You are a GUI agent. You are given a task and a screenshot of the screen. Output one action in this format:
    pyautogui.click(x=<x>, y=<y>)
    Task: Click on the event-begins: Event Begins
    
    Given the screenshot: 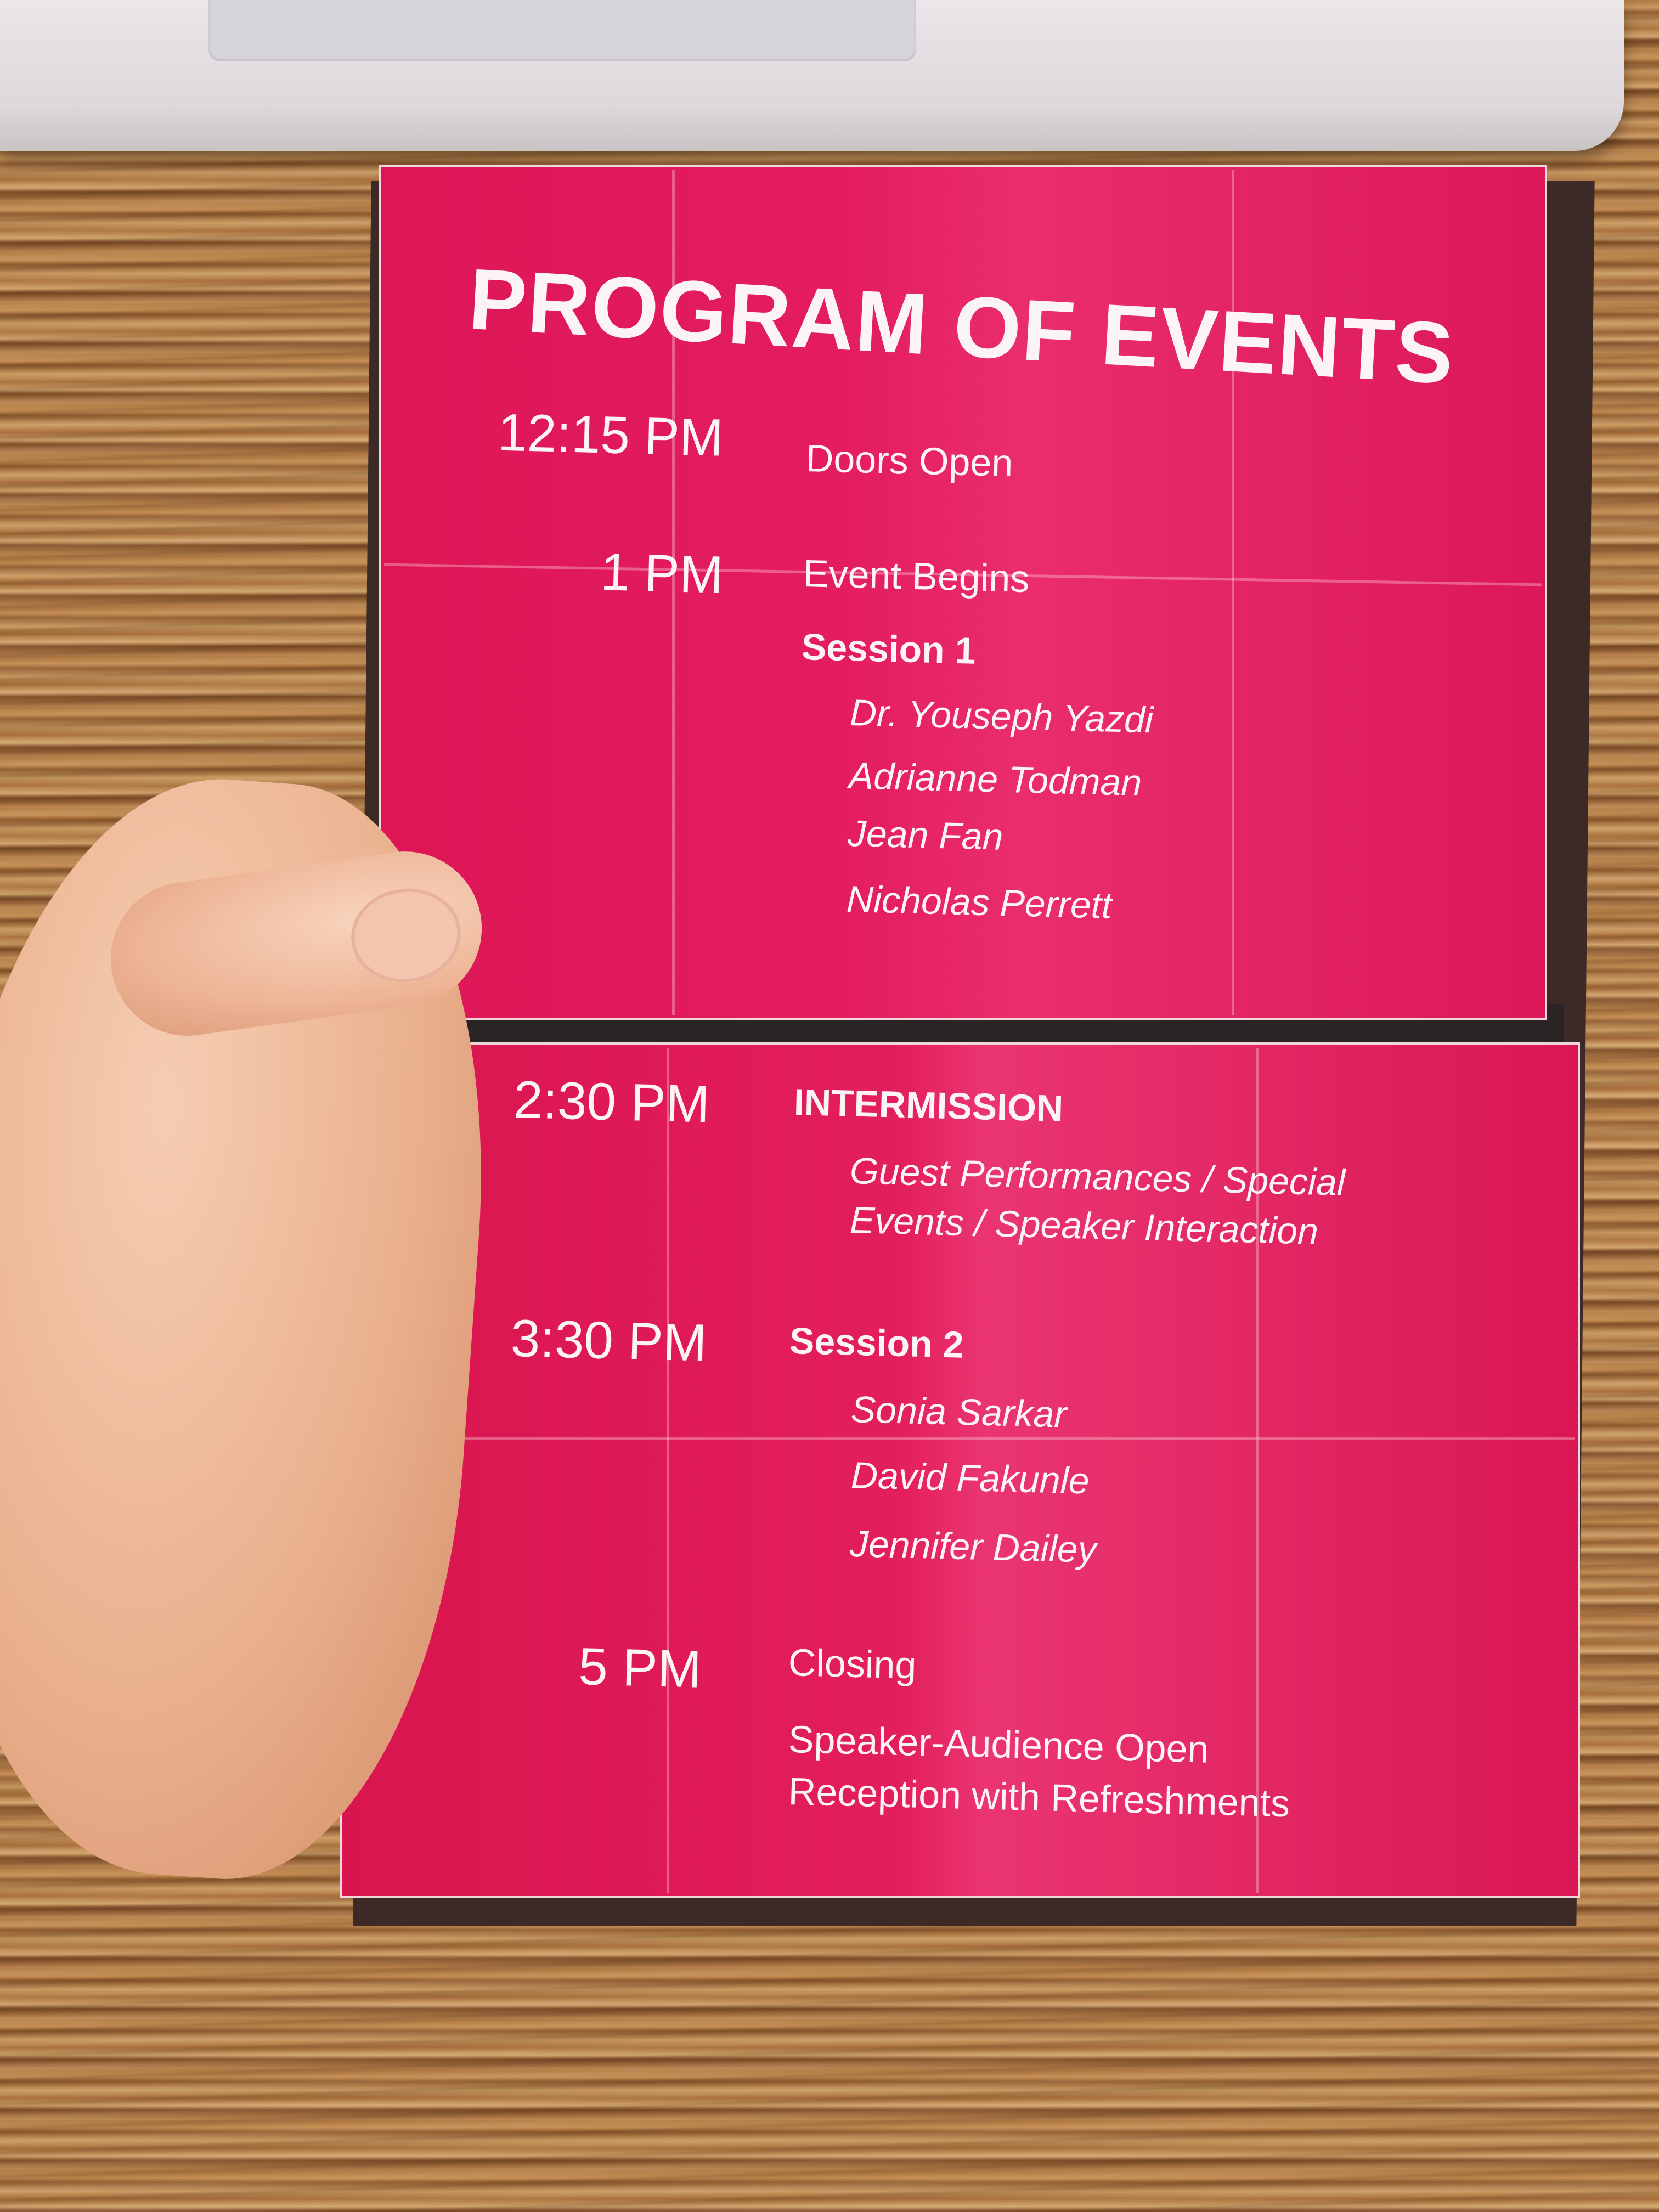 What is the action you would take?
    pyautogui.click(x=916, y=576)
    